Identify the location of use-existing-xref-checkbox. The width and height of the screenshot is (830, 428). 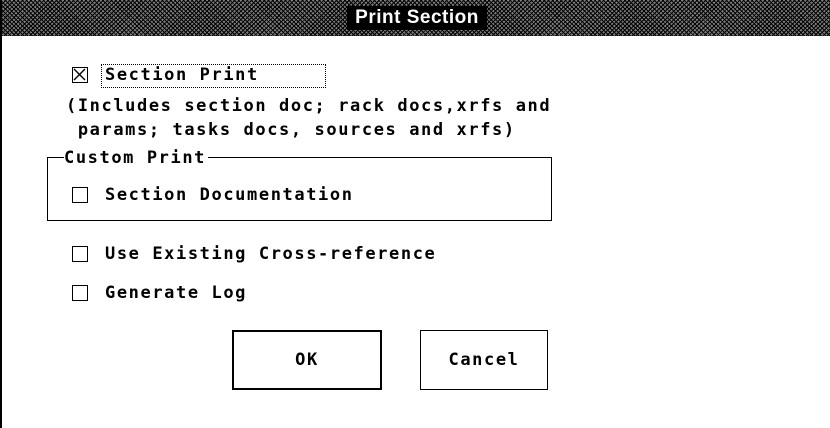
(80, 254).